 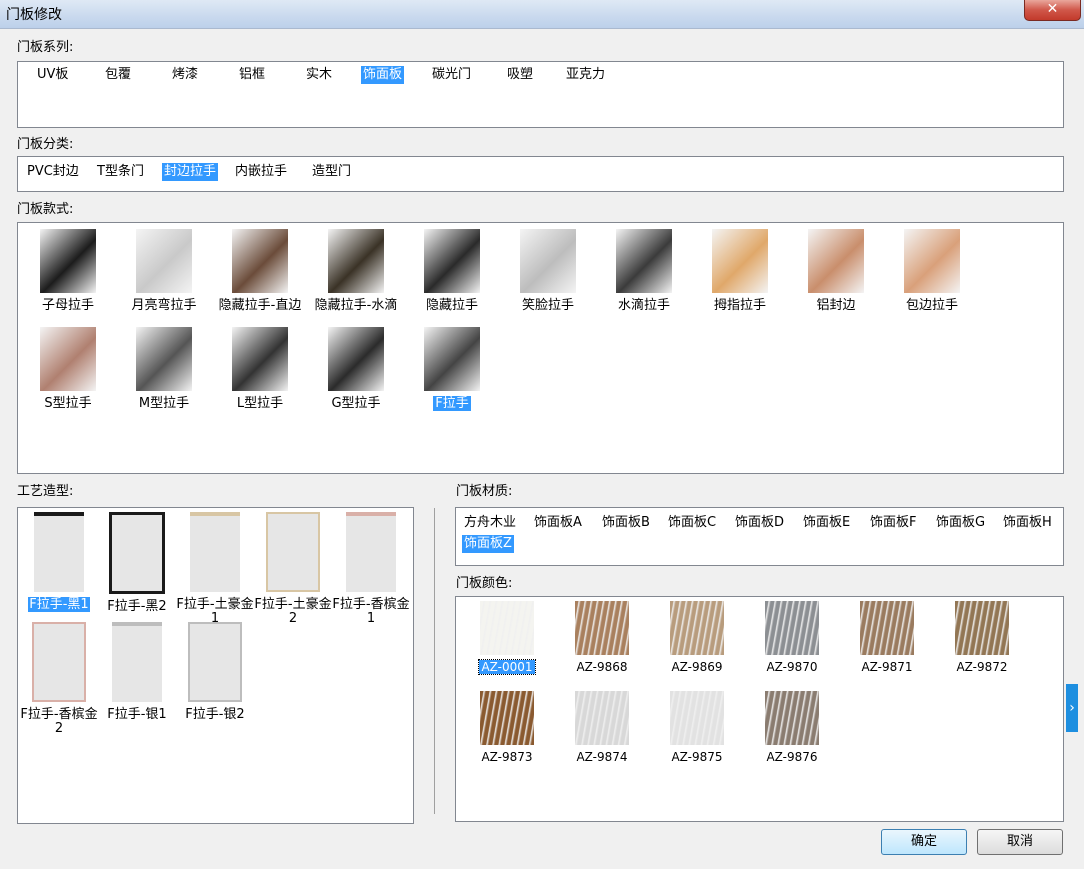 What do you see at coordinates (548, 271) in the screenshot?
I see `style-tile: 笑脸拉手` at bounding box center [548, 271].